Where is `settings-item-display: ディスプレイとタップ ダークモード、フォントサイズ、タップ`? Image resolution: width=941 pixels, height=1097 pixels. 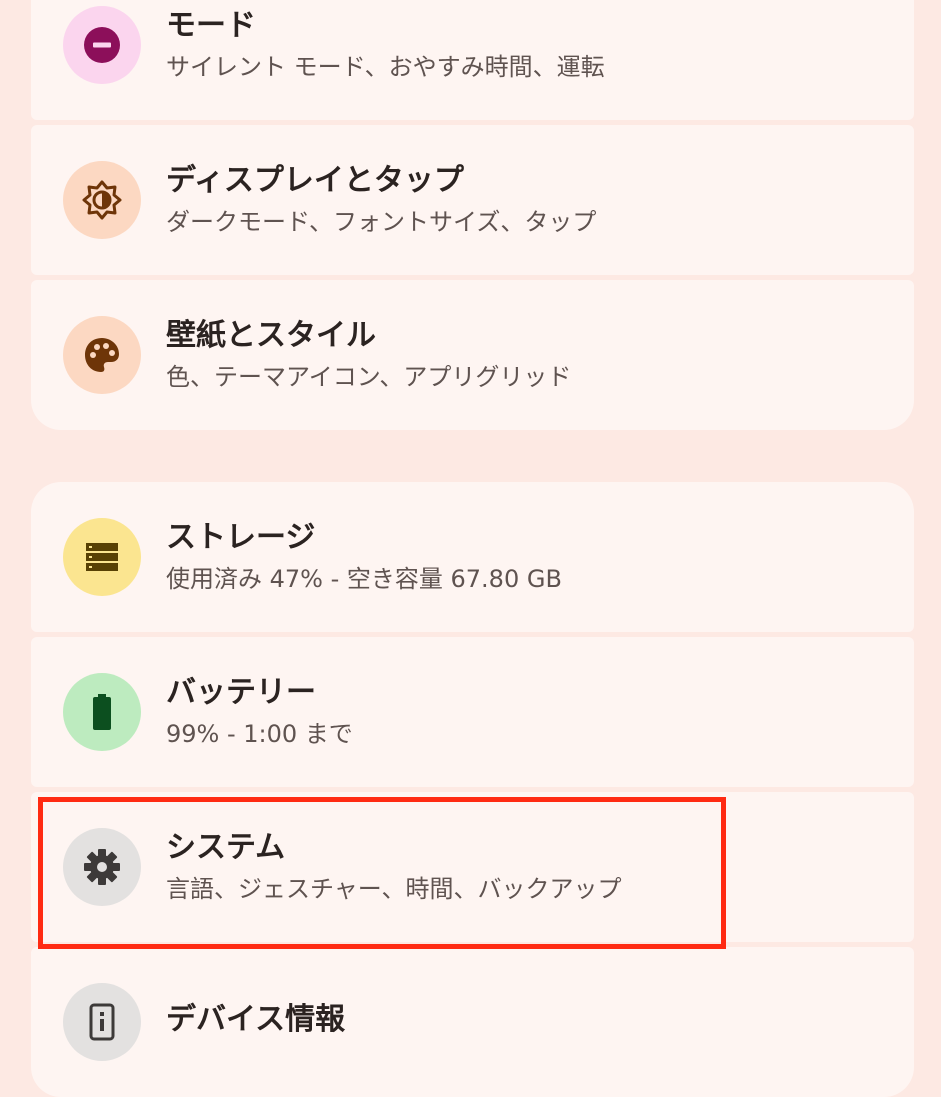 settings-item-display: ディスプレイとタップ ダークモード、フォントサイズ、タップ is located at coordinates (472, 200).